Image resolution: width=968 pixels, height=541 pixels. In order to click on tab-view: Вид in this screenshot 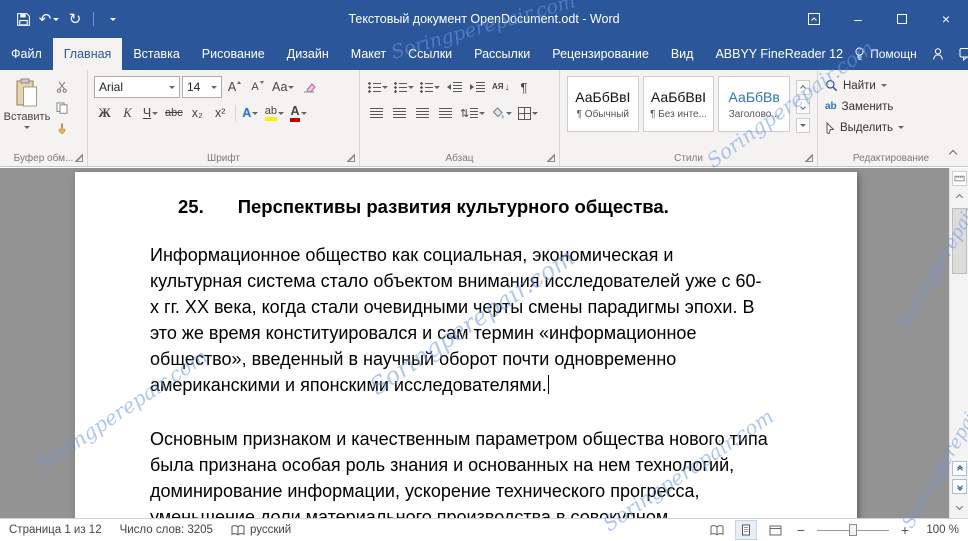, I will do `click(682, 54)`.